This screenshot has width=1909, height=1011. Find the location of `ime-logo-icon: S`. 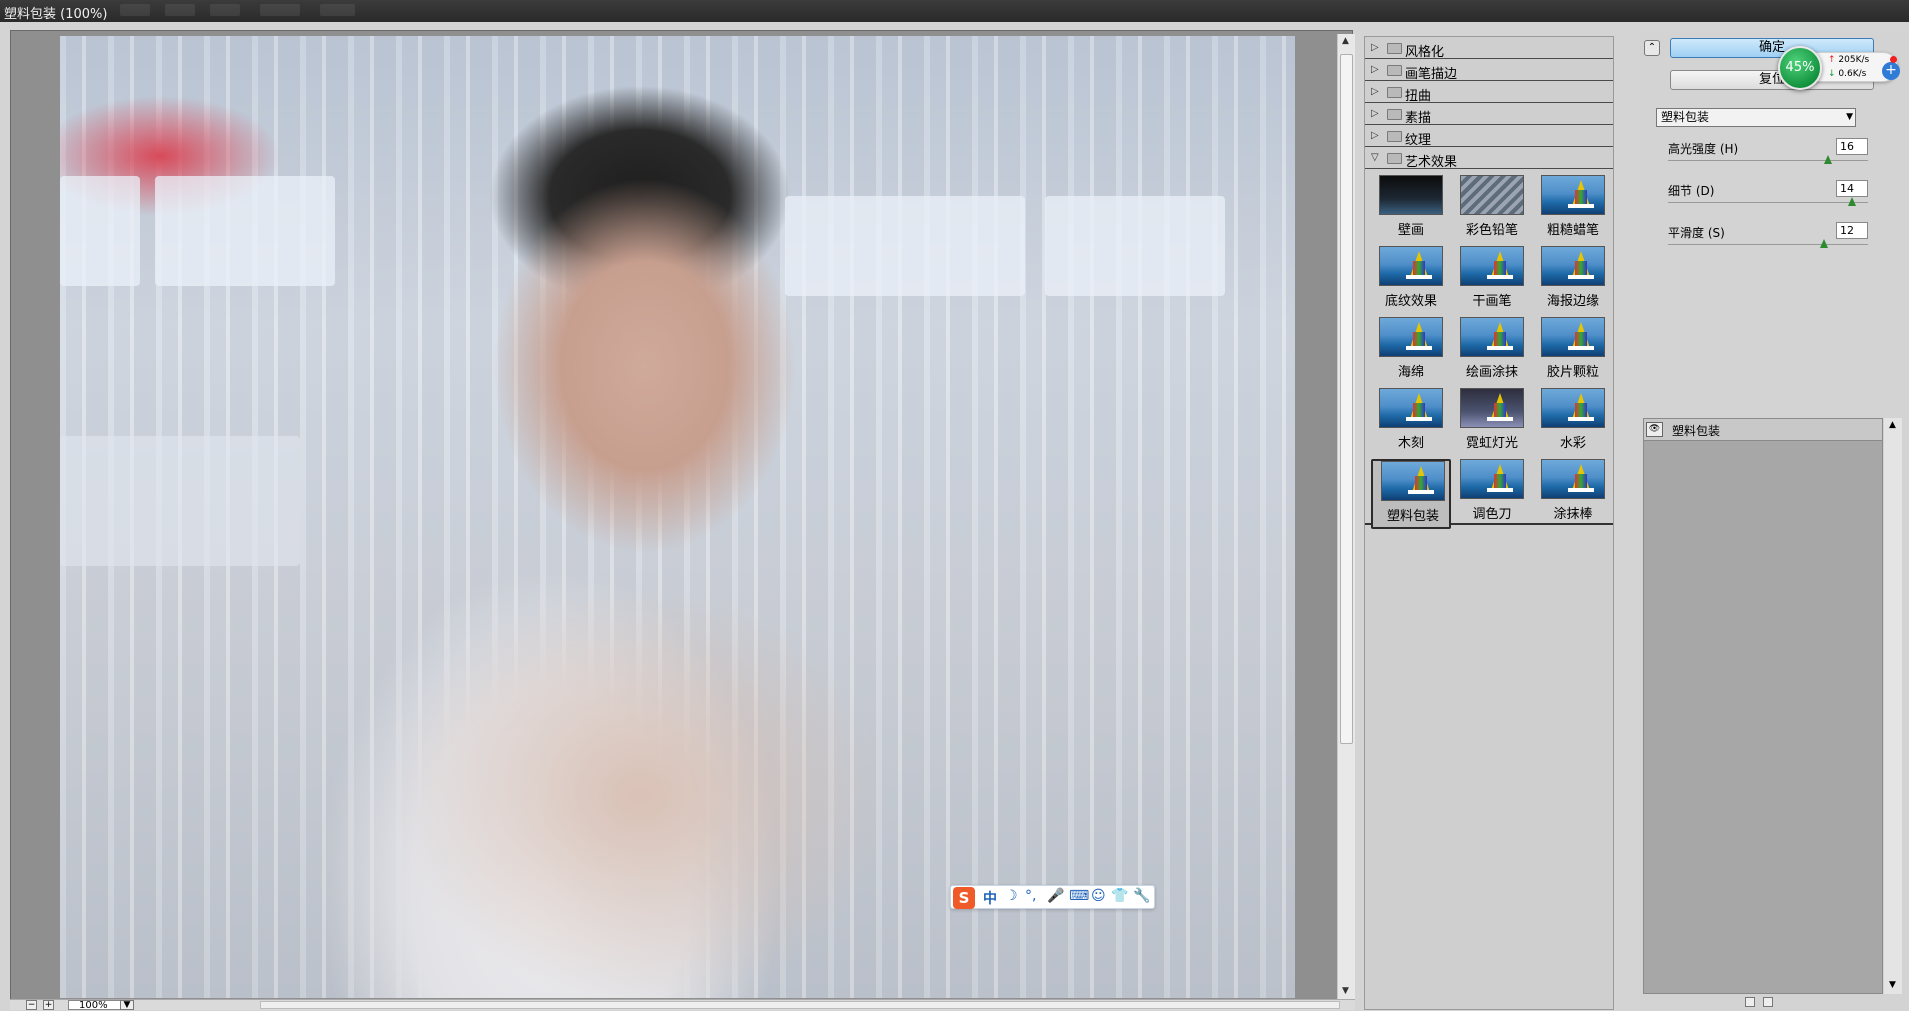

ime-logo-icon: S is located at coordinates (964, 898).